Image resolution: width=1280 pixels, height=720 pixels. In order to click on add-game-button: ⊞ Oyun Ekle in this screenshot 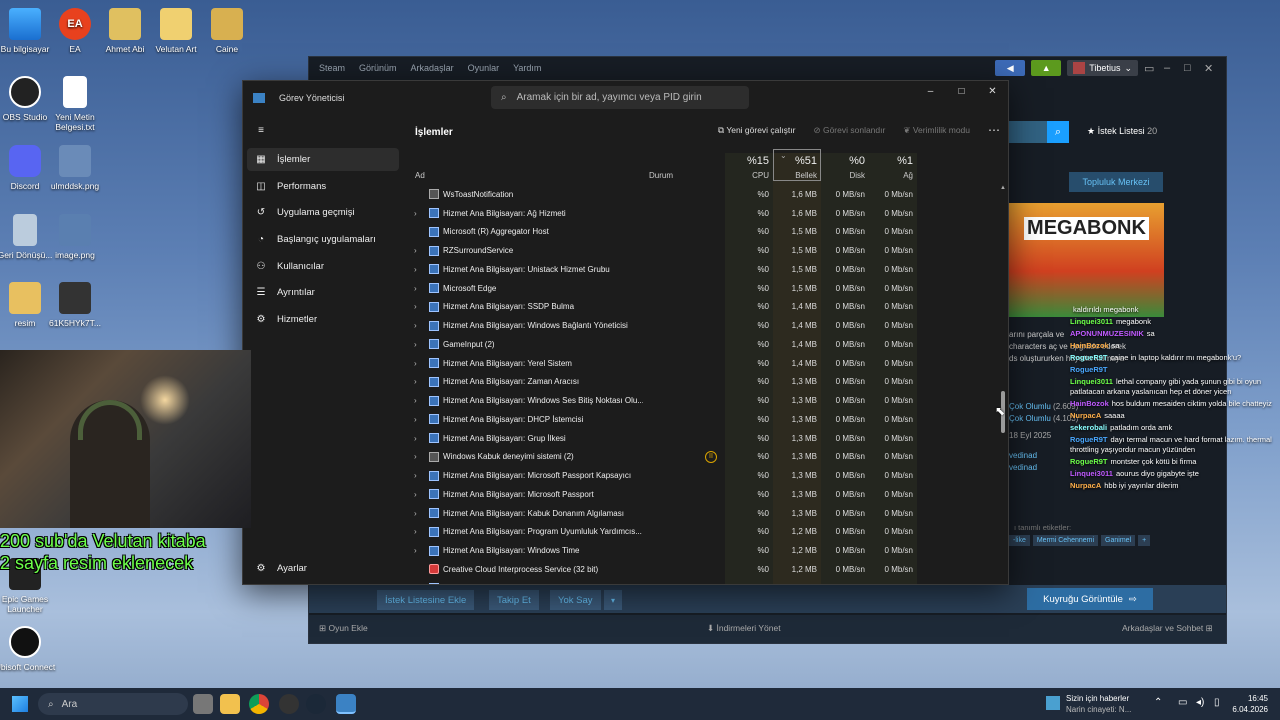, I will do `click(343, 628)`.